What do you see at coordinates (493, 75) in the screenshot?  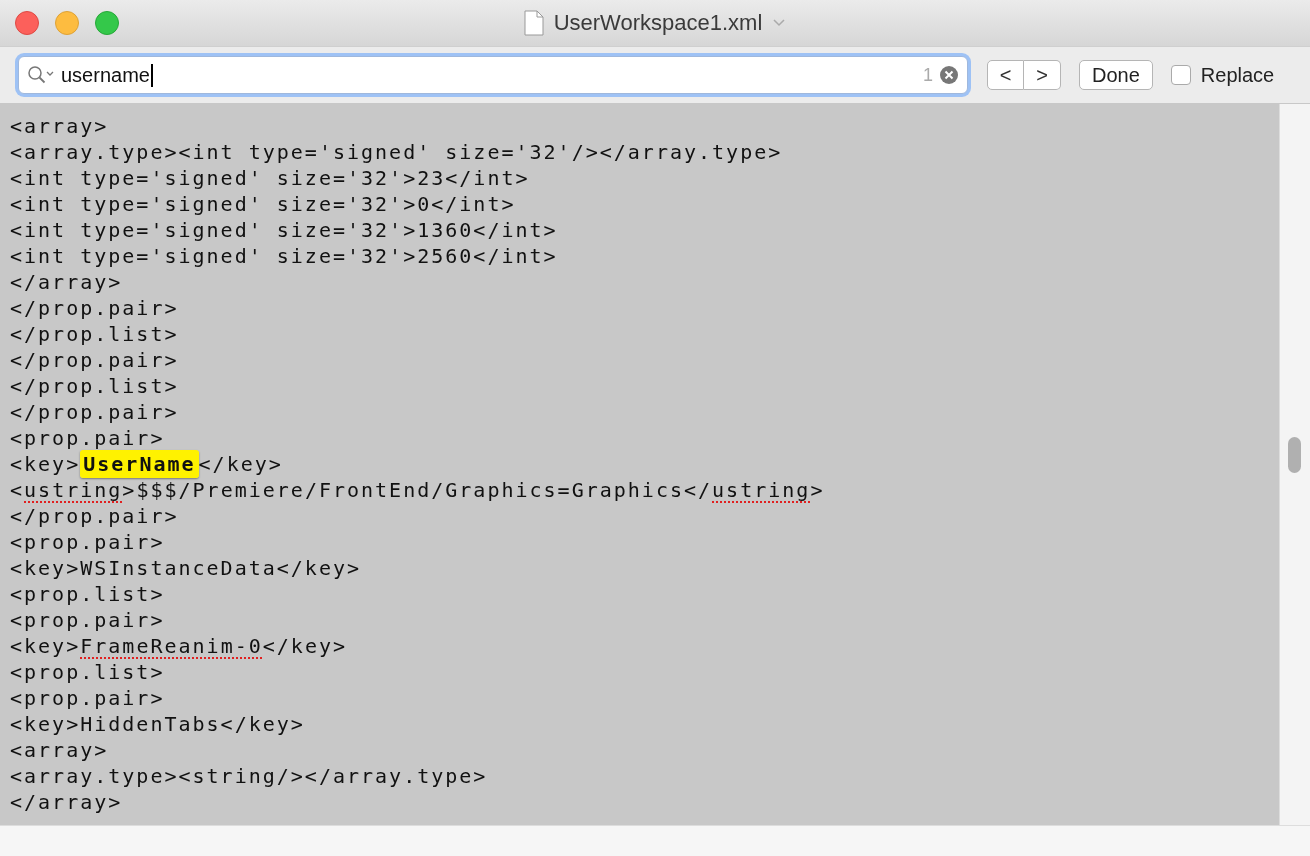 I see `search-field: username 1` at bounding box center [493, 75].